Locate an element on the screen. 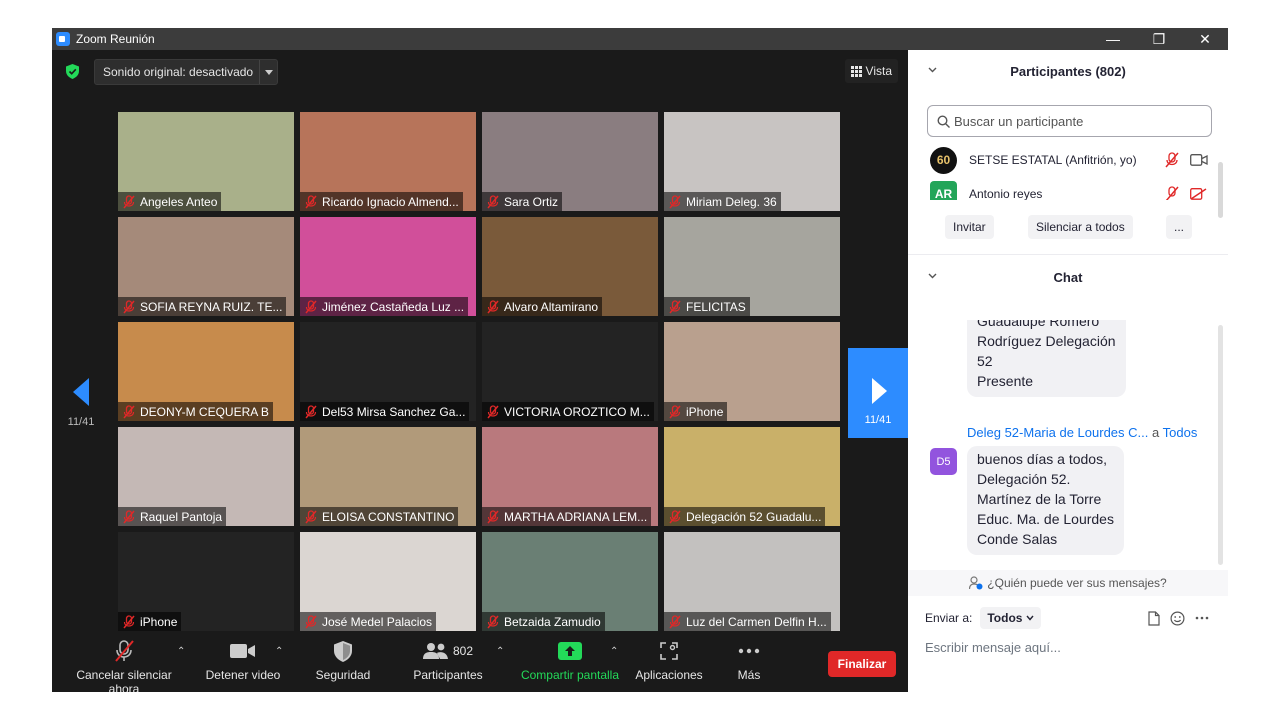 This screenshot has width=1280, height=720. send-to-select: Todos is located at coordinates (1011, 618).